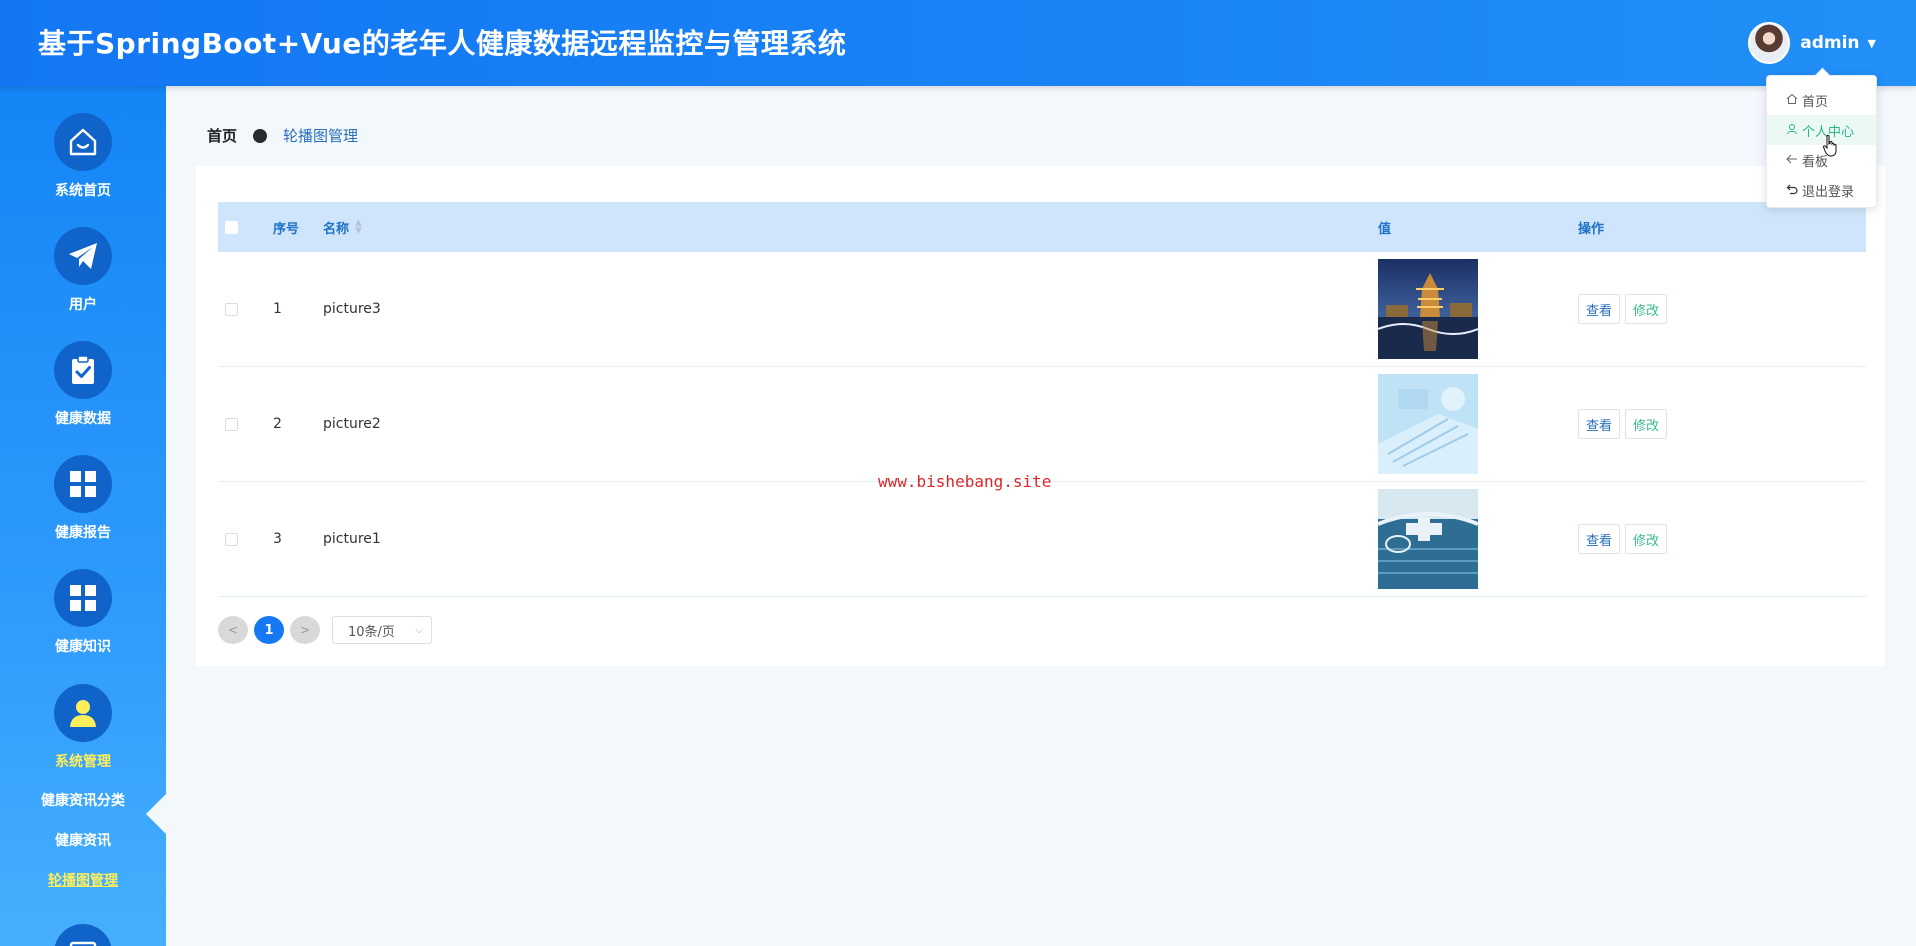  I want to click on person-icon, so click(83, 713).